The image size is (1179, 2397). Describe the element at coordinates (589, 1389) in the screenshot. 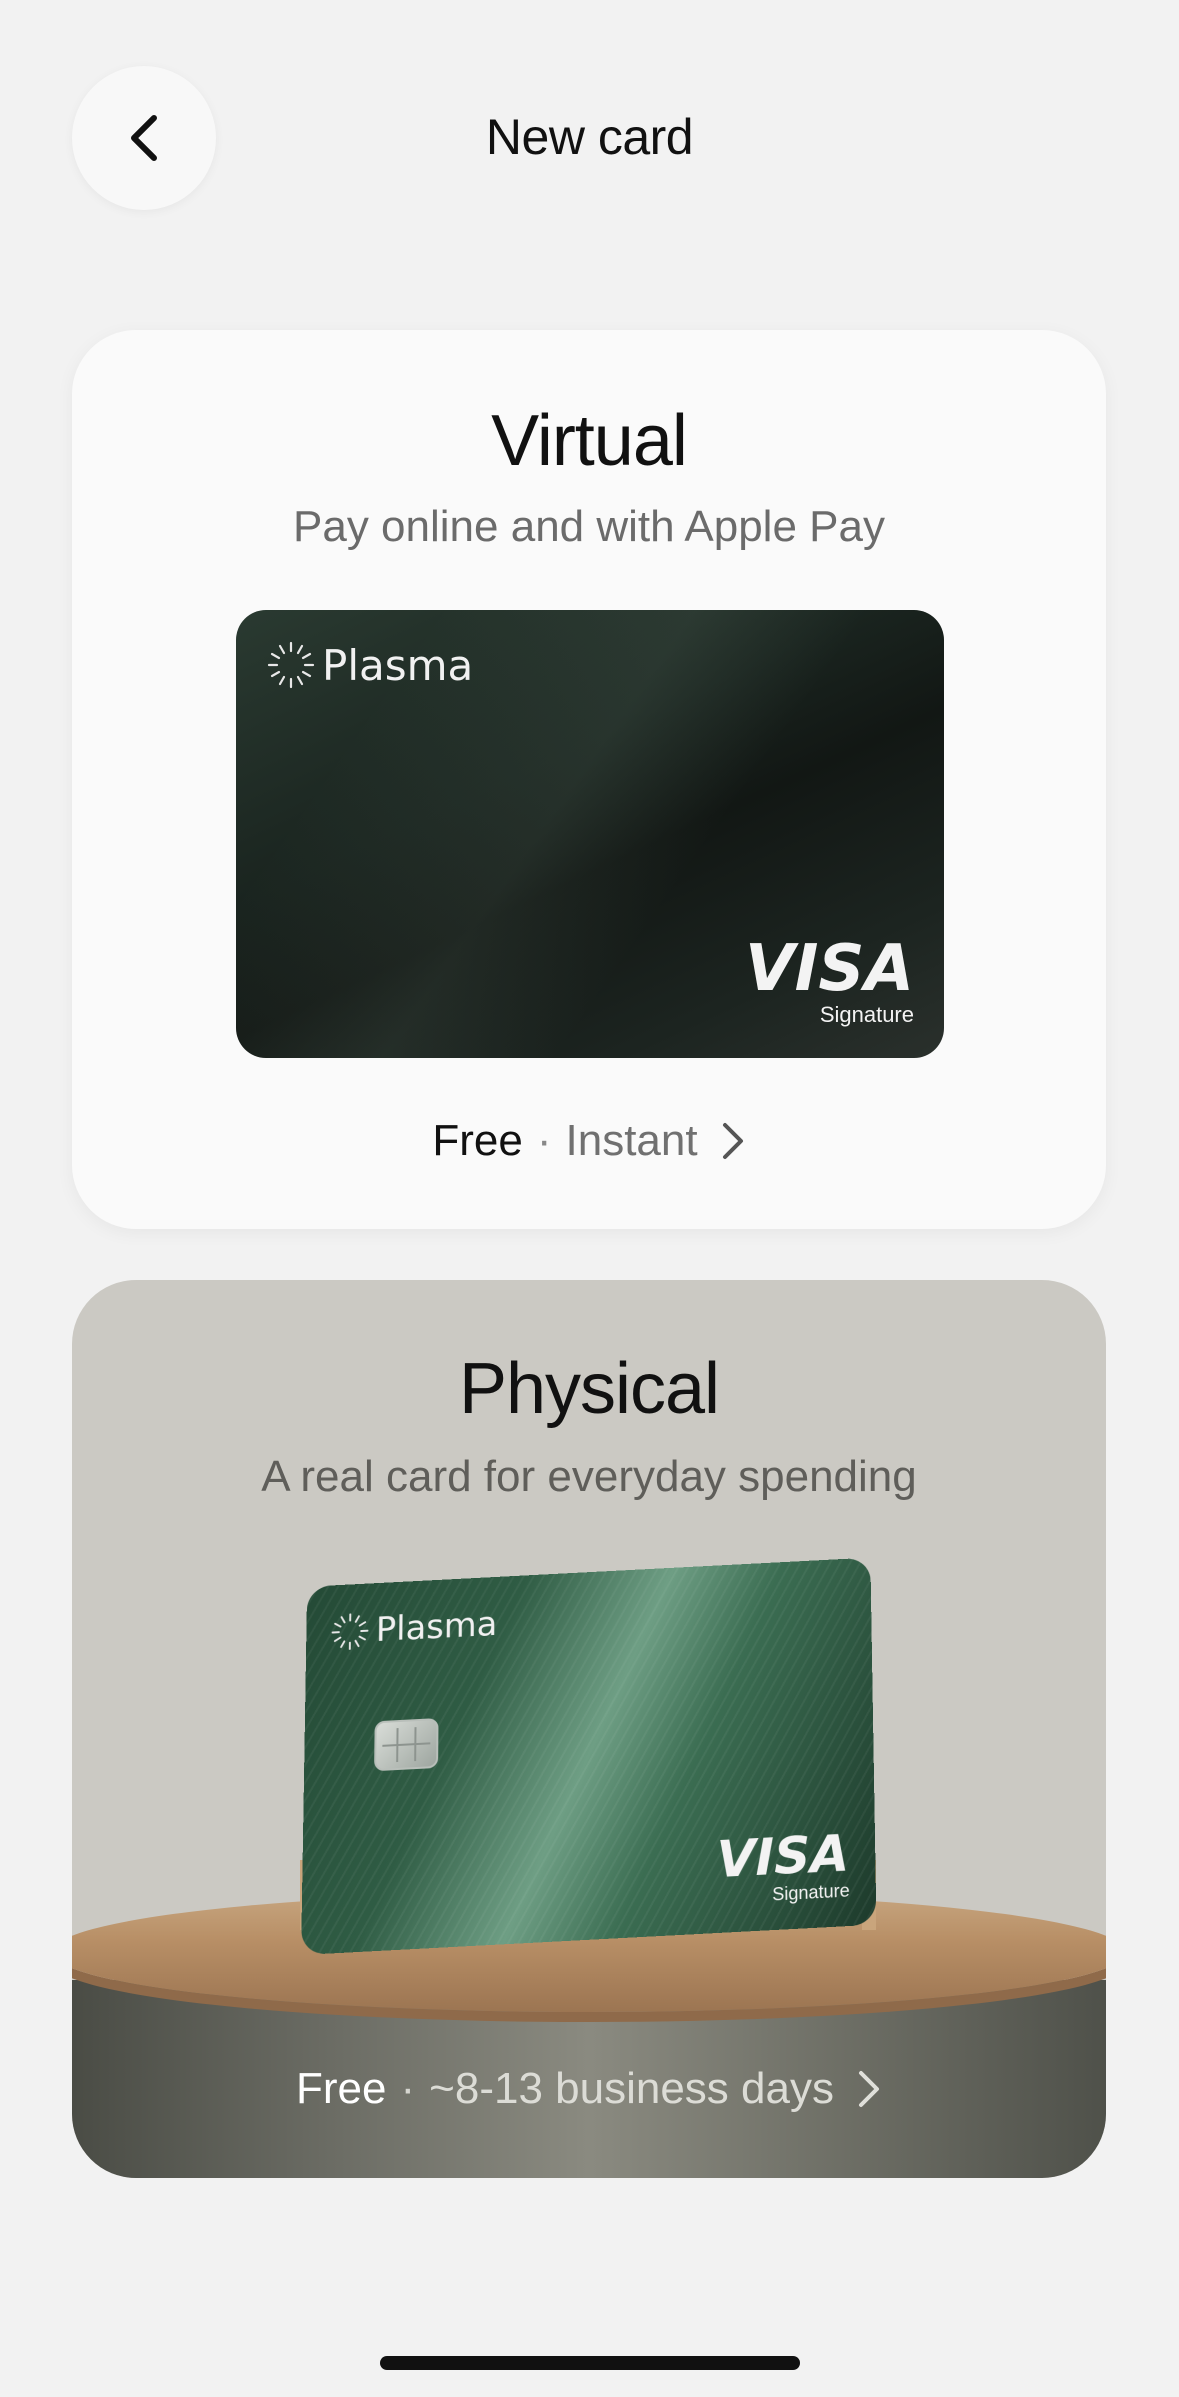

I see `physical-title: Physical` at that location.